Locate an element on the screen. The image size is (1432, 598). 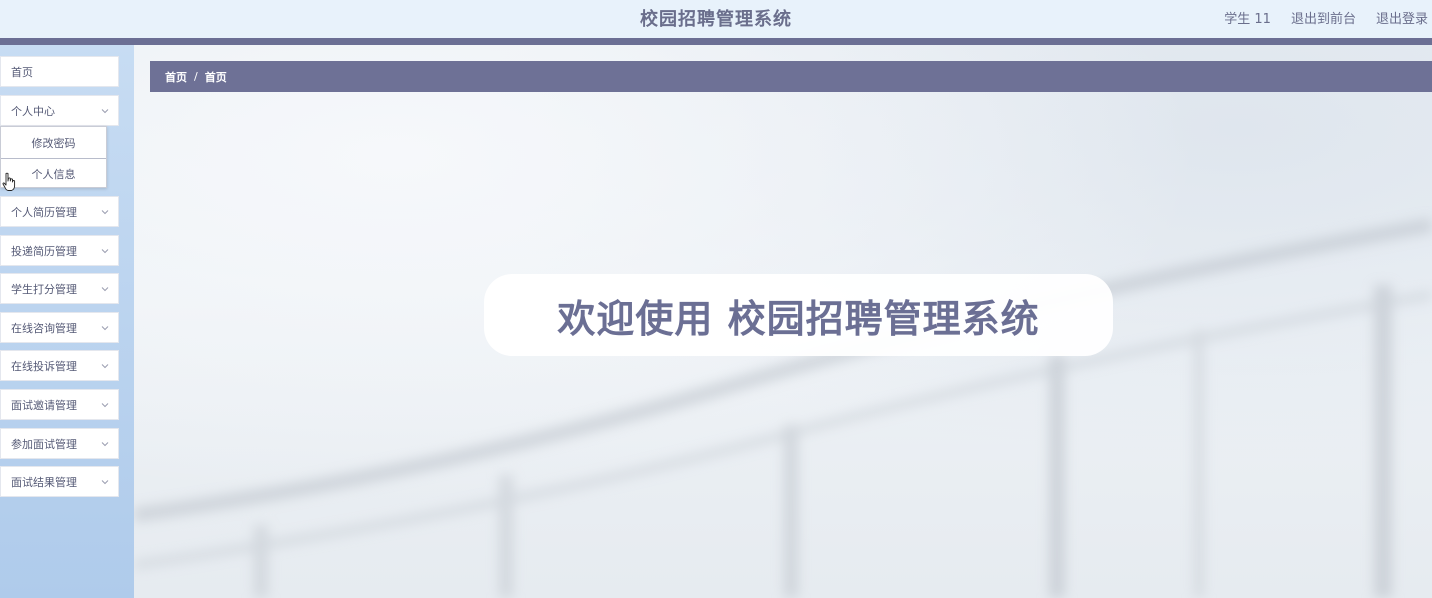
sidebar-item-student-score: 学生打分管理 is located at coordinates (59, 288).